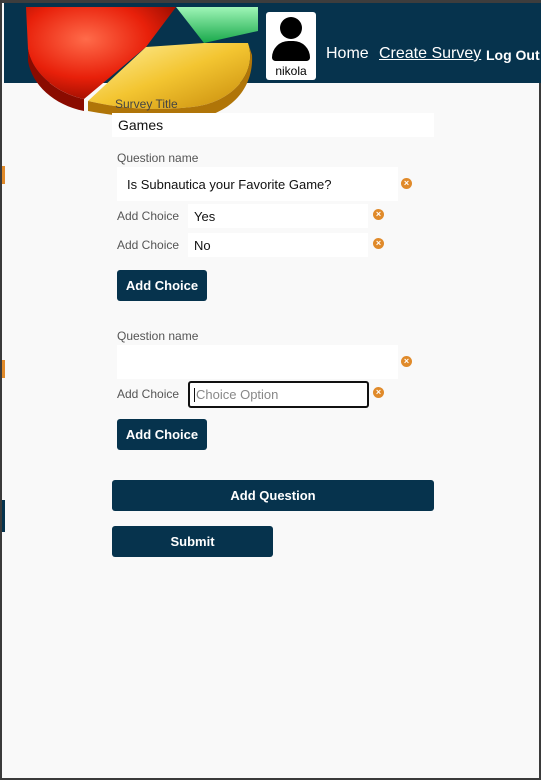 The height and width of the screenshot is (780, 541). I want to click on question-name-input: Is Subnautica your Favorite Game?, so click(257, 184).